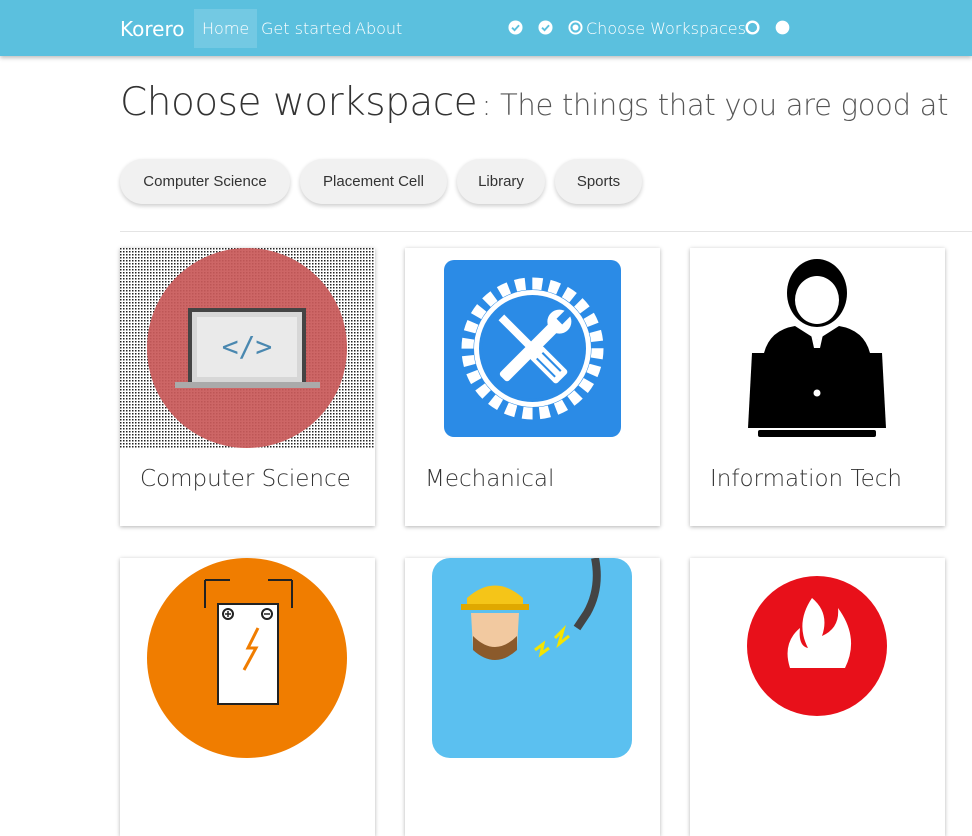  I want to click on card-title: Mechanical, so click(490, 479).